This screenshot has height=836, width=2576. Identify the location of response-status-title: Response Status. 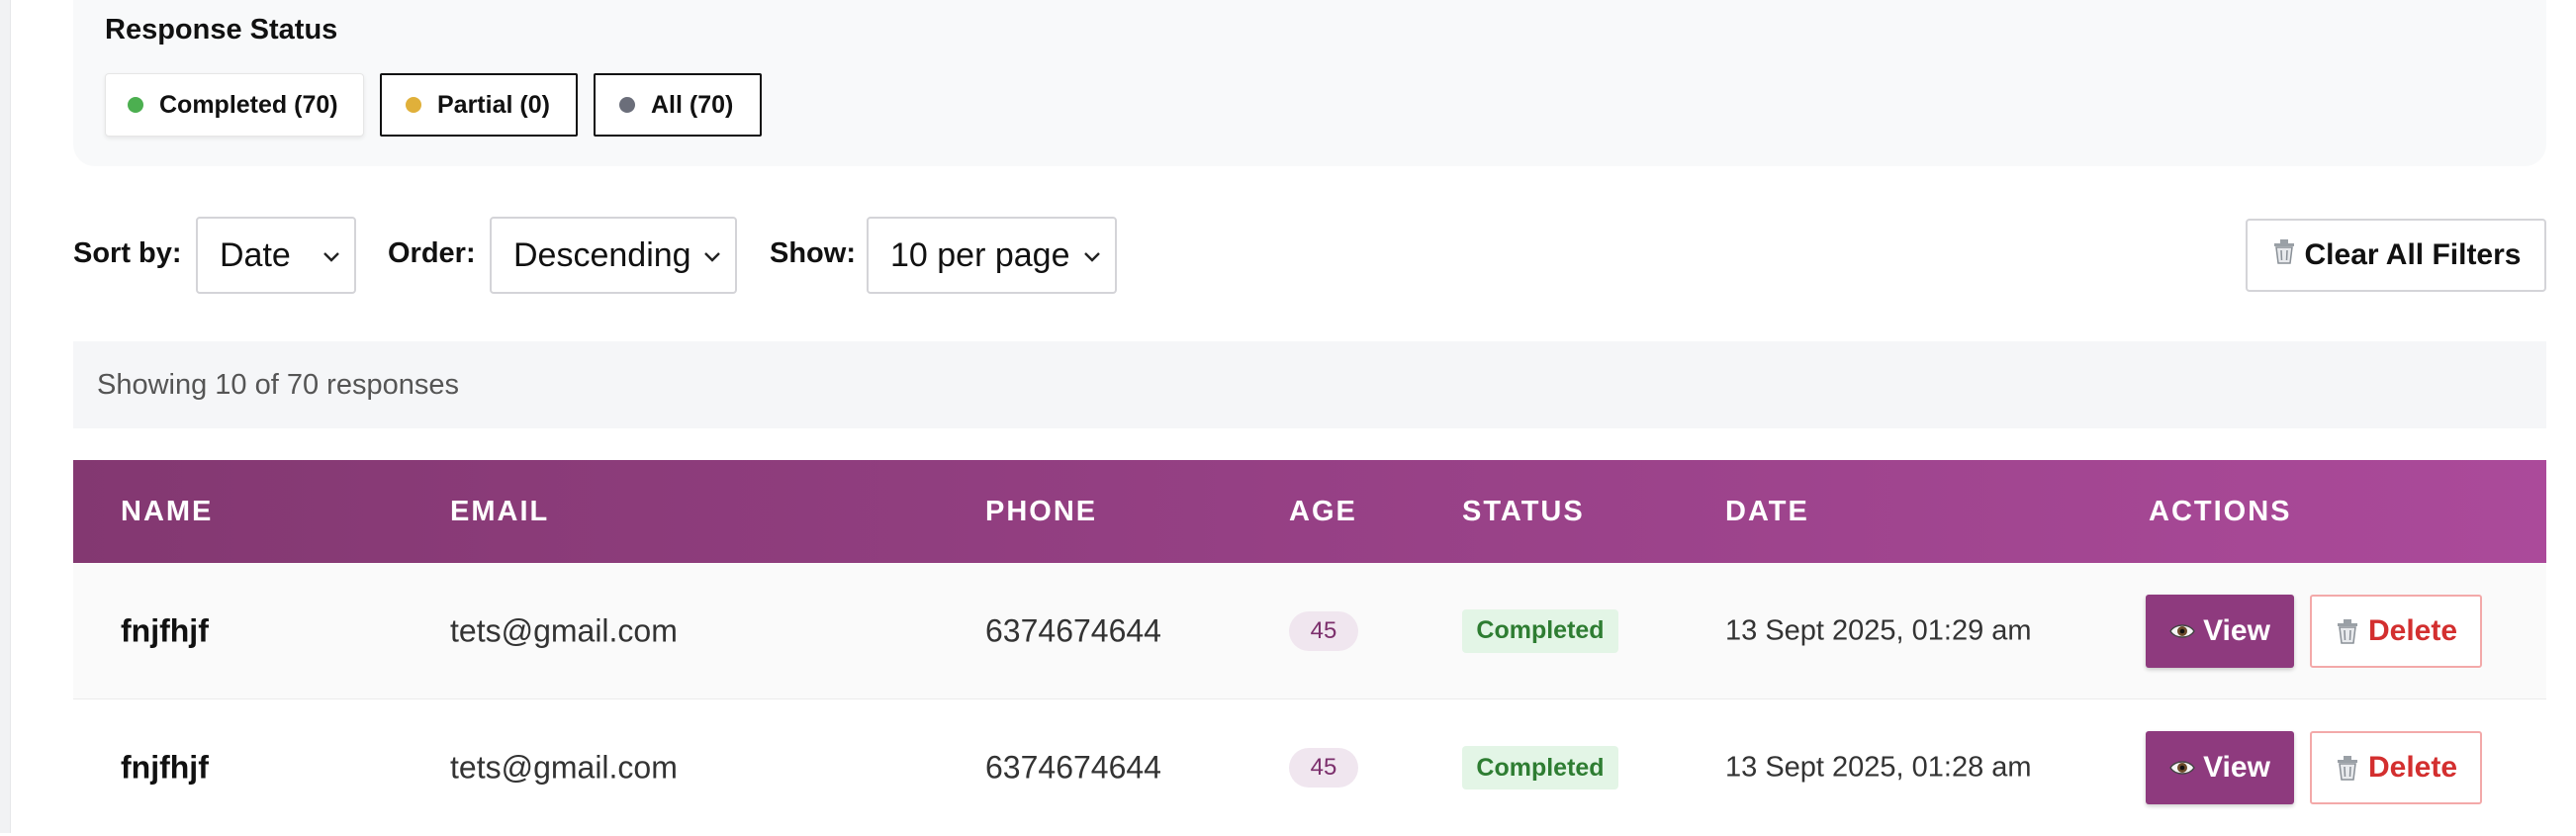
(222, 30).